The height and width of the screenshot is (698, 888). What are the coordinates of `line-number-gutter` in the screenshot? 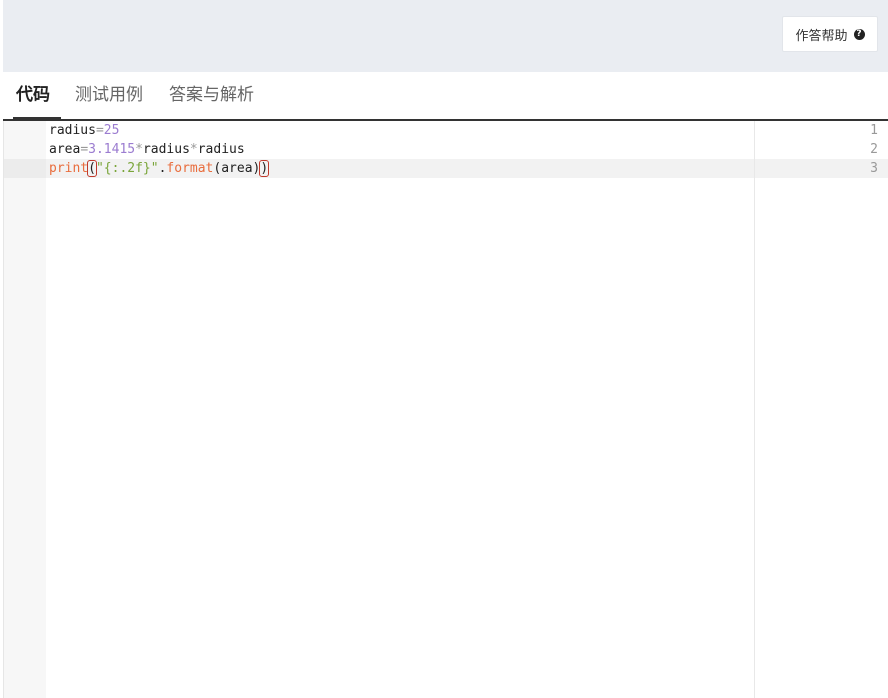 It's located at (25, 409).